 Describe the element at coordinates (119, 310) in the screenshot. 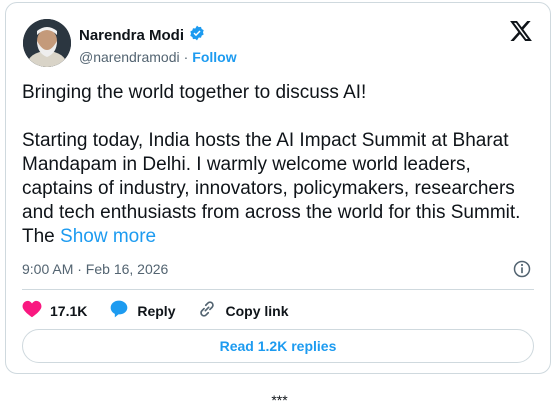

I see `reply-bubble-icon` at that location.